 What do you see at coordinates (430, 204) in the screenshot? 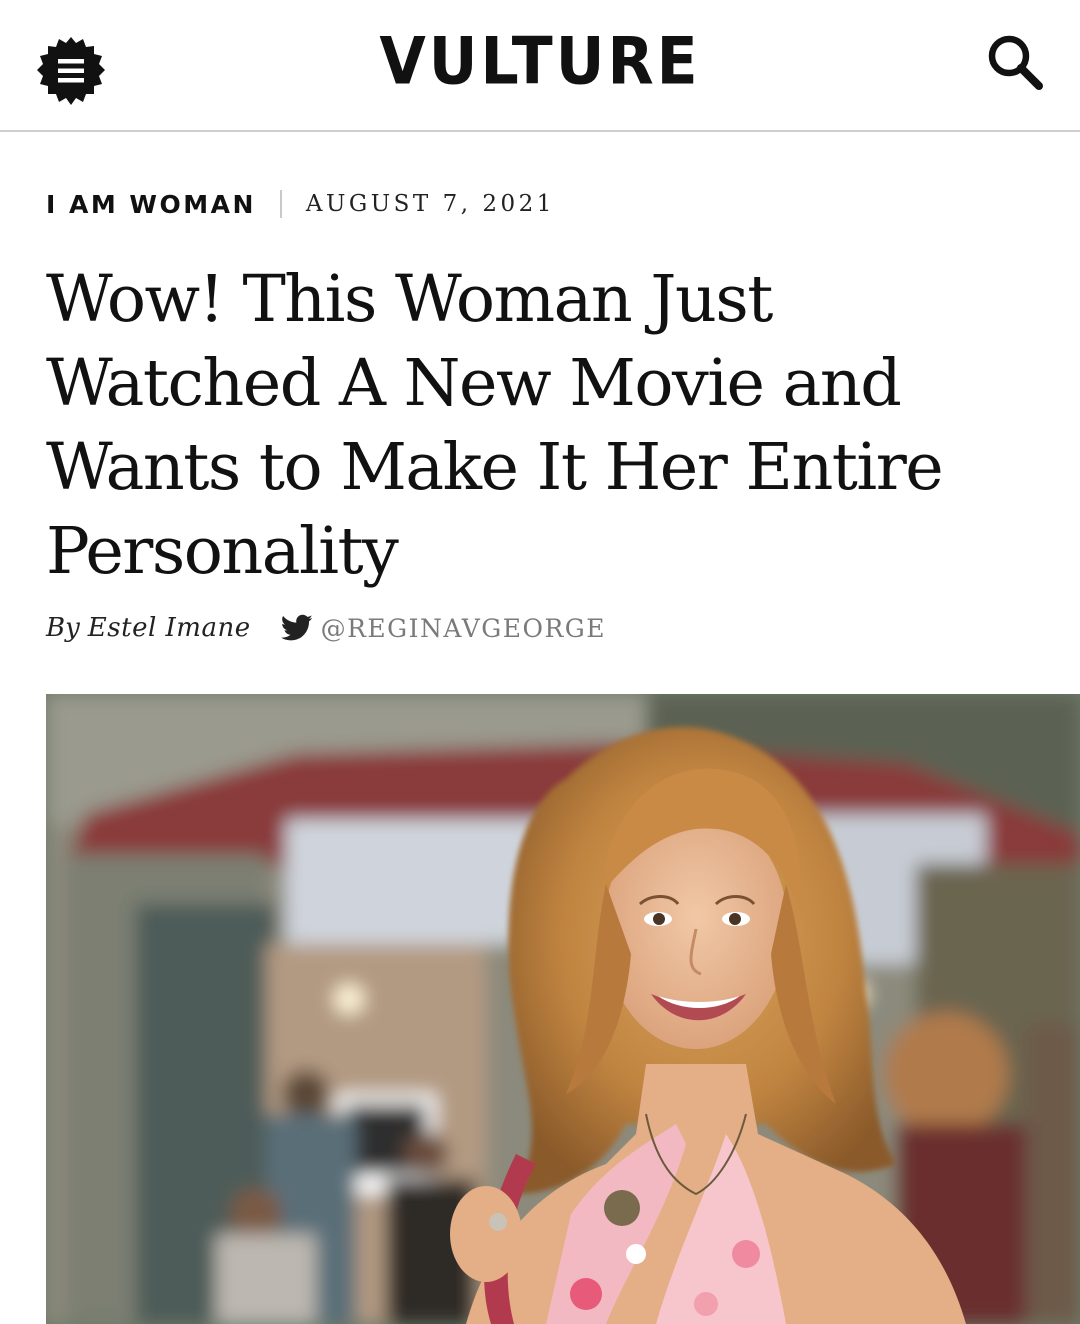
I see `publish-date: AUGUST 7, 2021` at bounding box center [430, 204].